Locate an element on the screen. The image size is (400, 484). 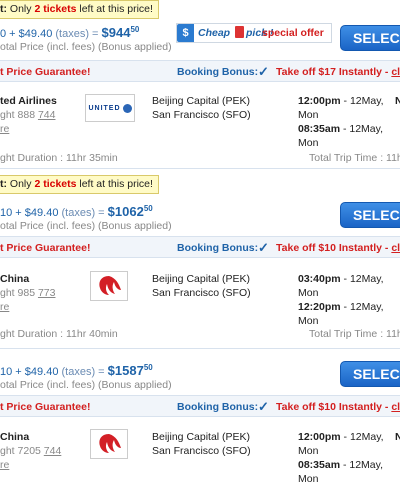
aircraft-link: 773 is located at coordinates (47, 293).